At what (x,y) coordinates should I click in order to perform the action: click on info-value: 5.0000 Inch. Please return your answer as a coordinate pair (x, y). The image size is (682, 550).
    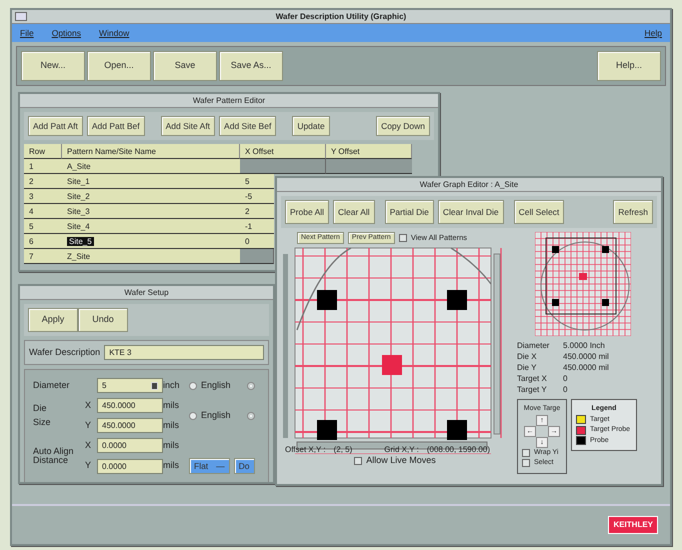
    Looking at the image, I should click on (584, 345).